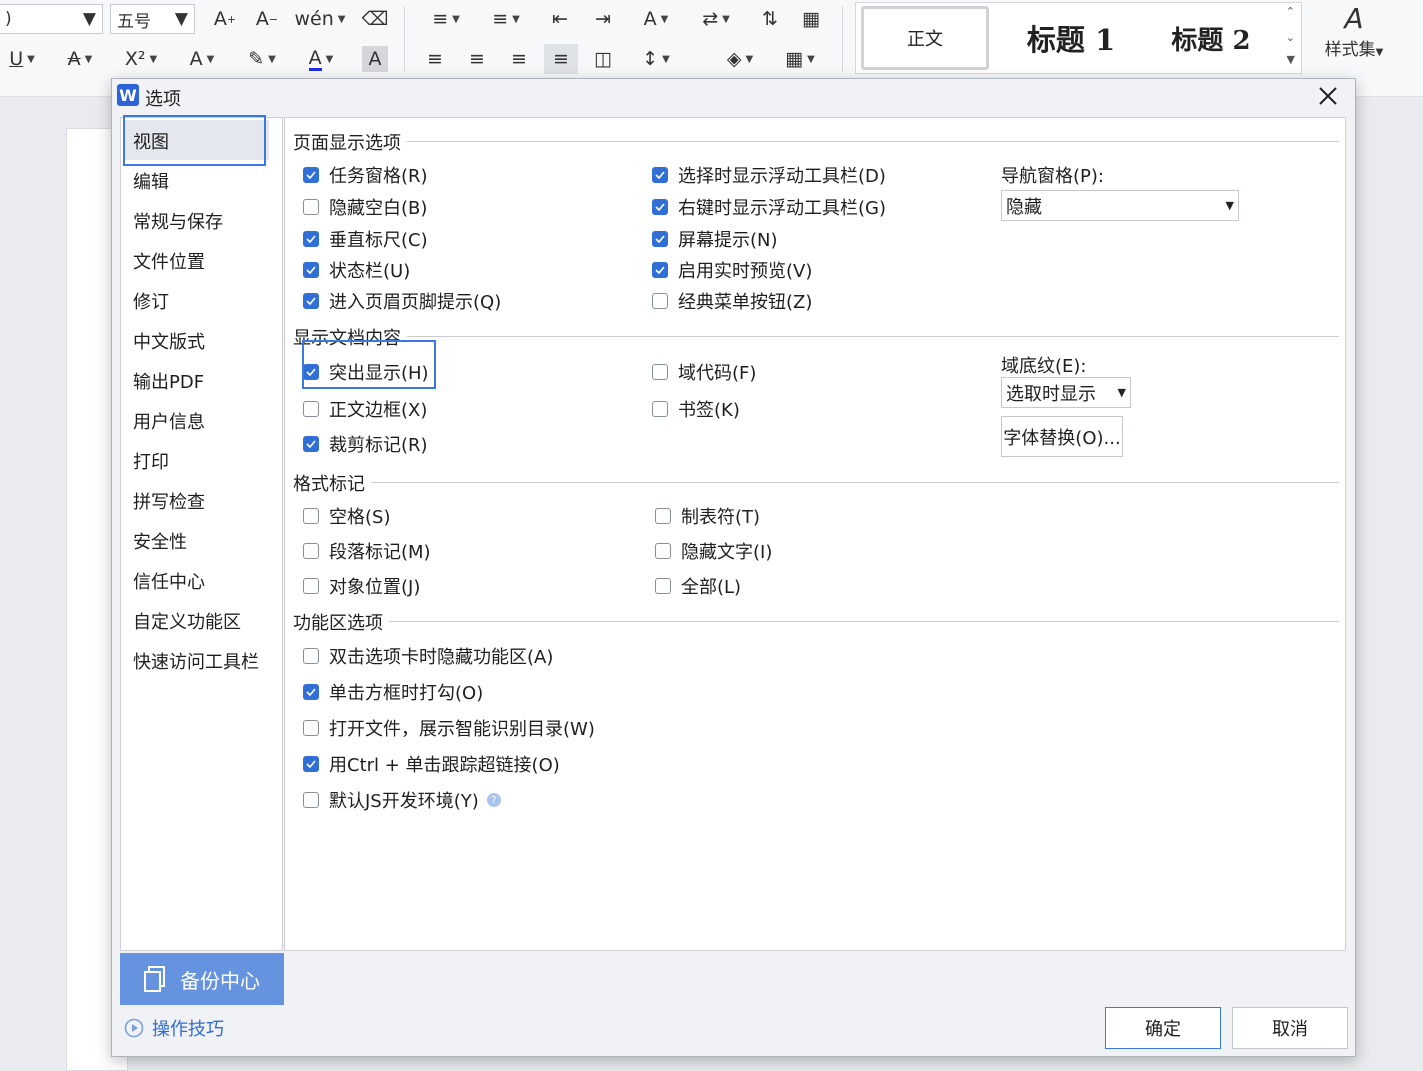 This screenshot has width=1423, height=1071. Describe the element at coordinates (169, 263) in the screenshot. I see `sidebar-item-file-location: 文件位置` at that location.